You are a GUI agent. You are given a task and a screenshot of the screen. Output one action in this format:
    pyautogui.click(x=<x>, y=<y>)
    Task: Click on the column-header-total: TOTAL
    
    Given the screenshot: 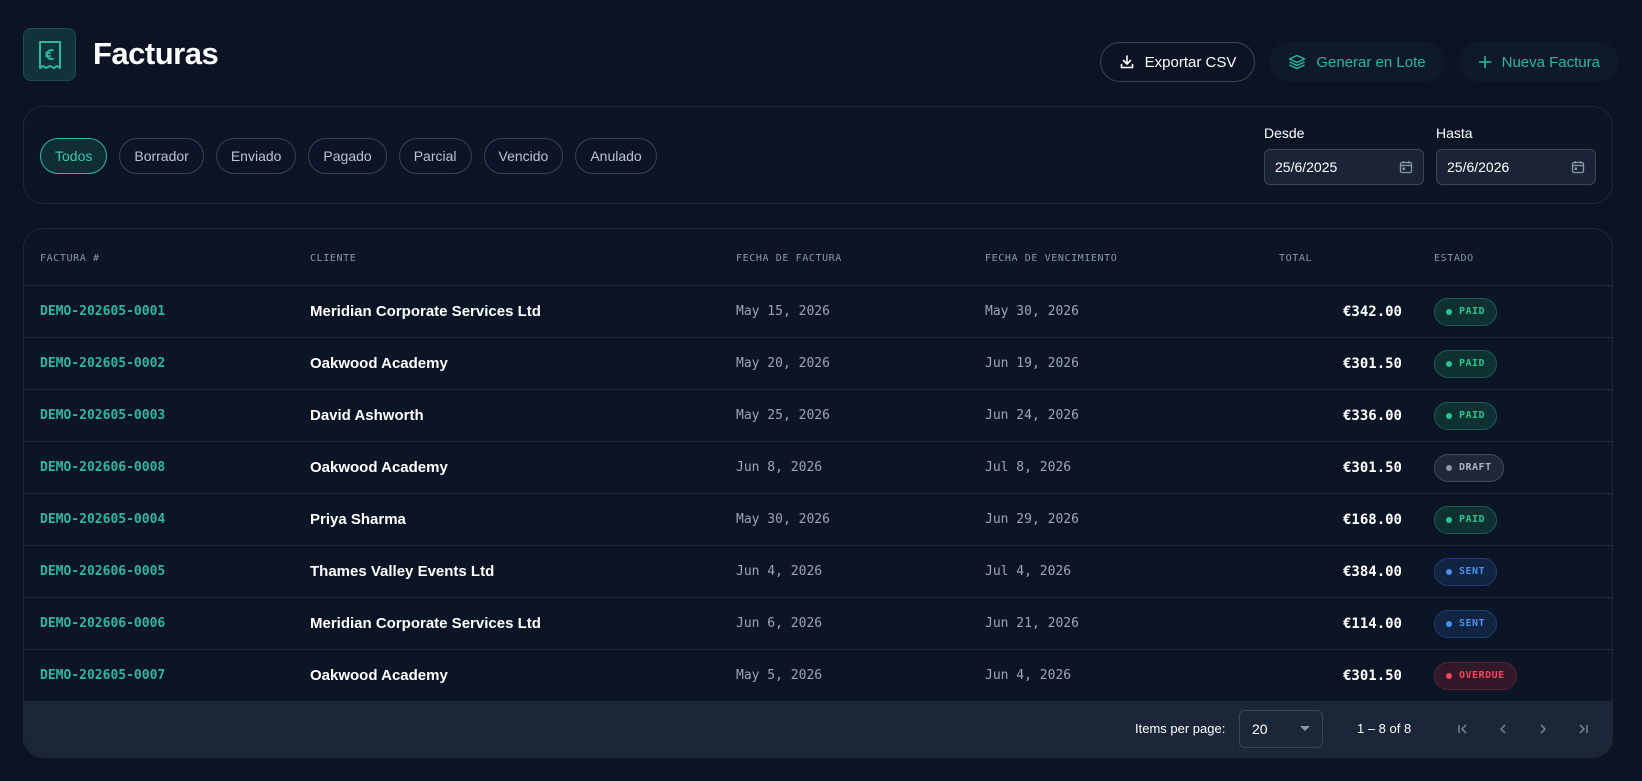 What is the action you would take?
    pyautogui.click(x=1295, y=258)
    